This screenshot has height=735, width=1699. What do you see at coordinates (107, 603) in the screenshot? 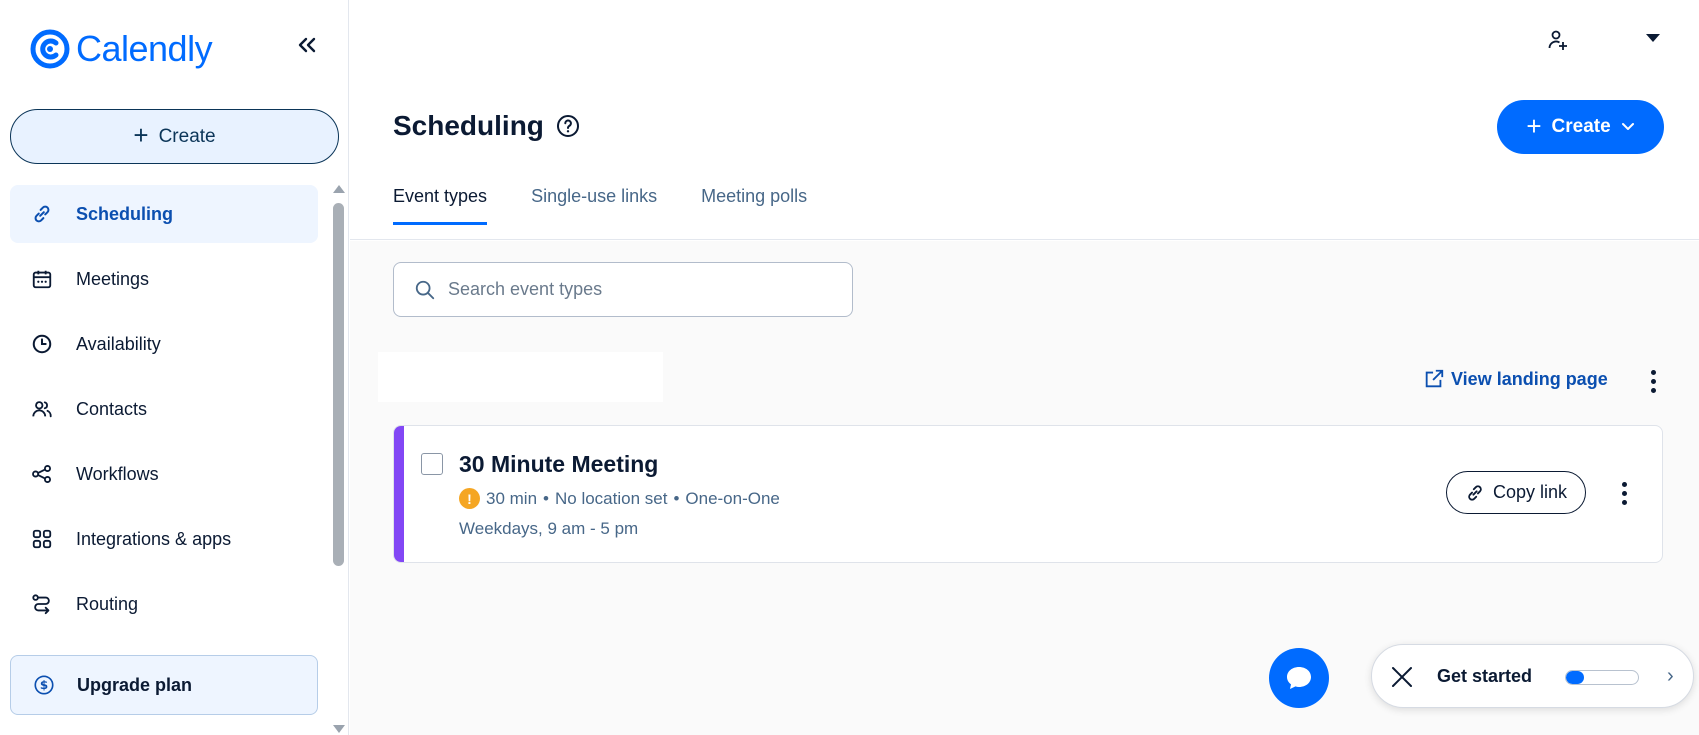
I see `sidebar-item-label: Routing` at bounding box center [107, 603].